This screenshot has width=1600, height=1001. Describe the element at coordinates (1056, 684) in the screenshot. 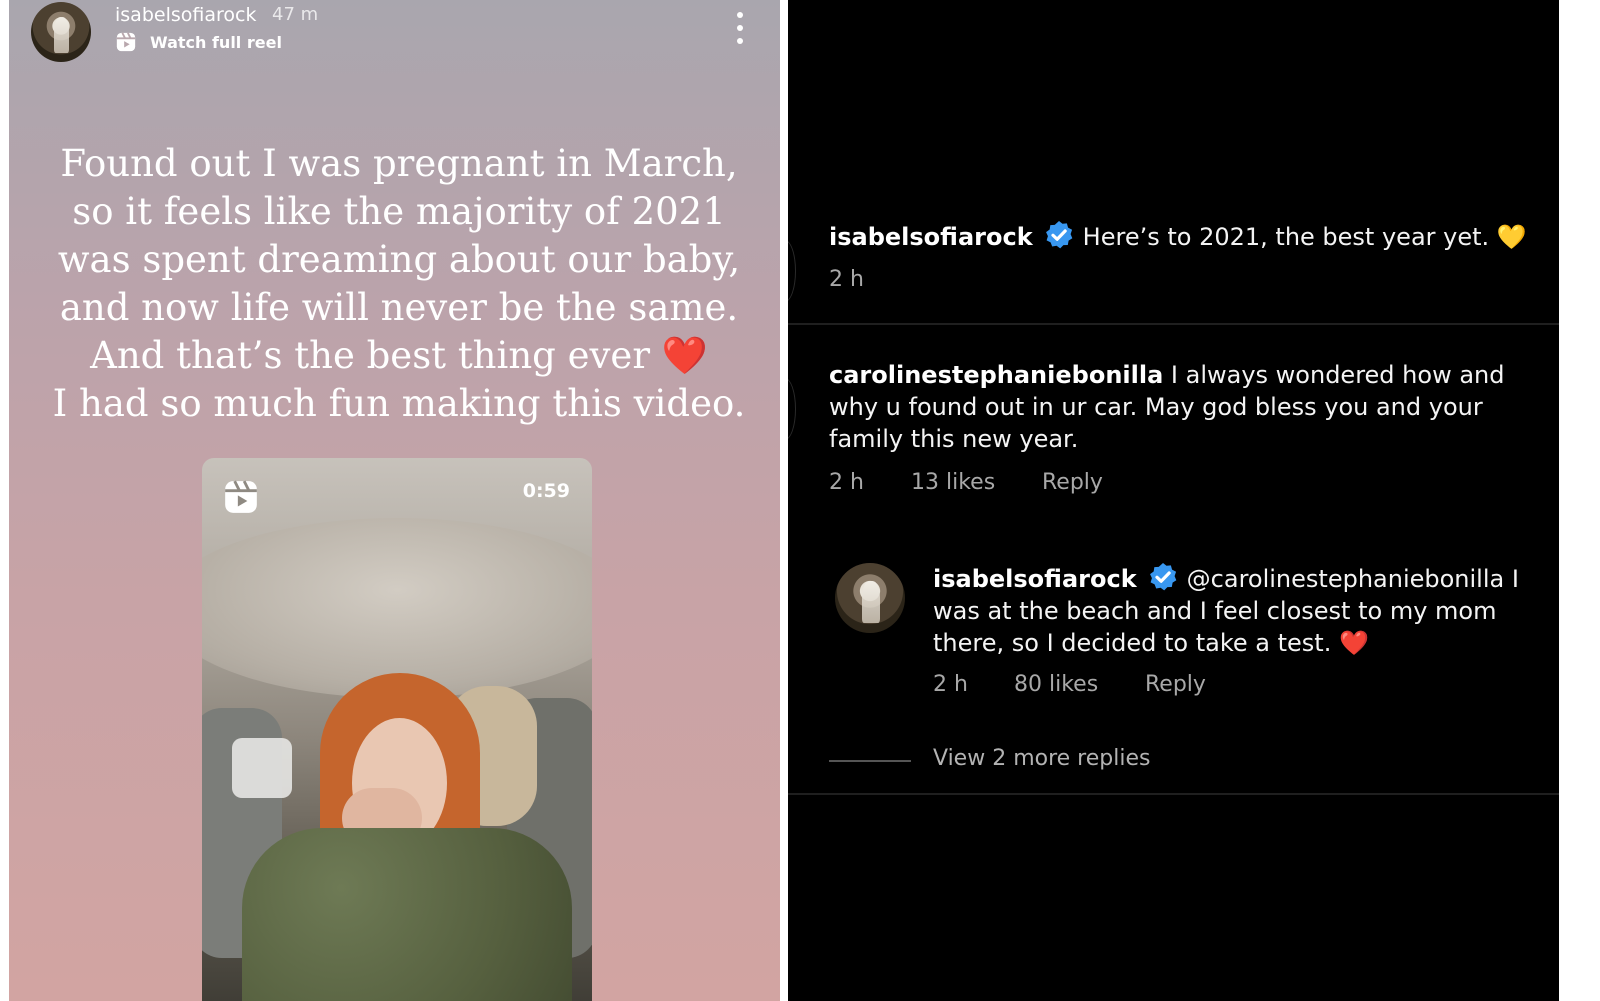

I see `comment-likes: 80 likes` at that location.